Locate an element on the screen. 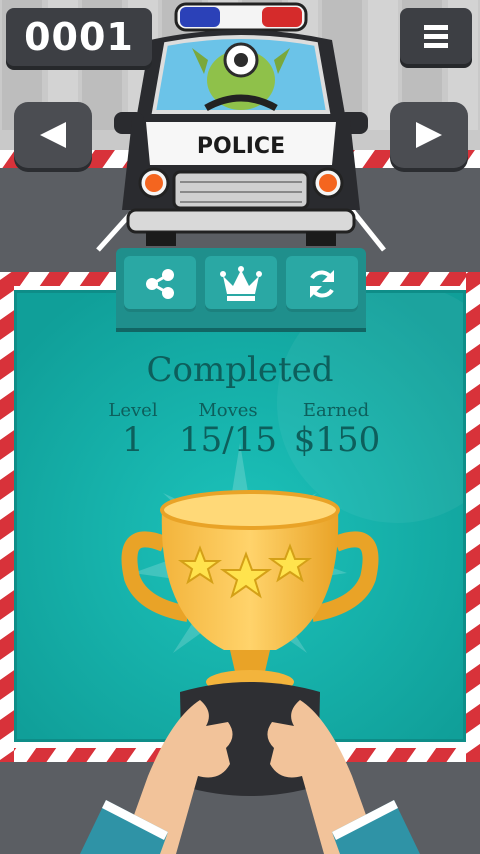  refresh-icon is located at coordinates (322, 284).